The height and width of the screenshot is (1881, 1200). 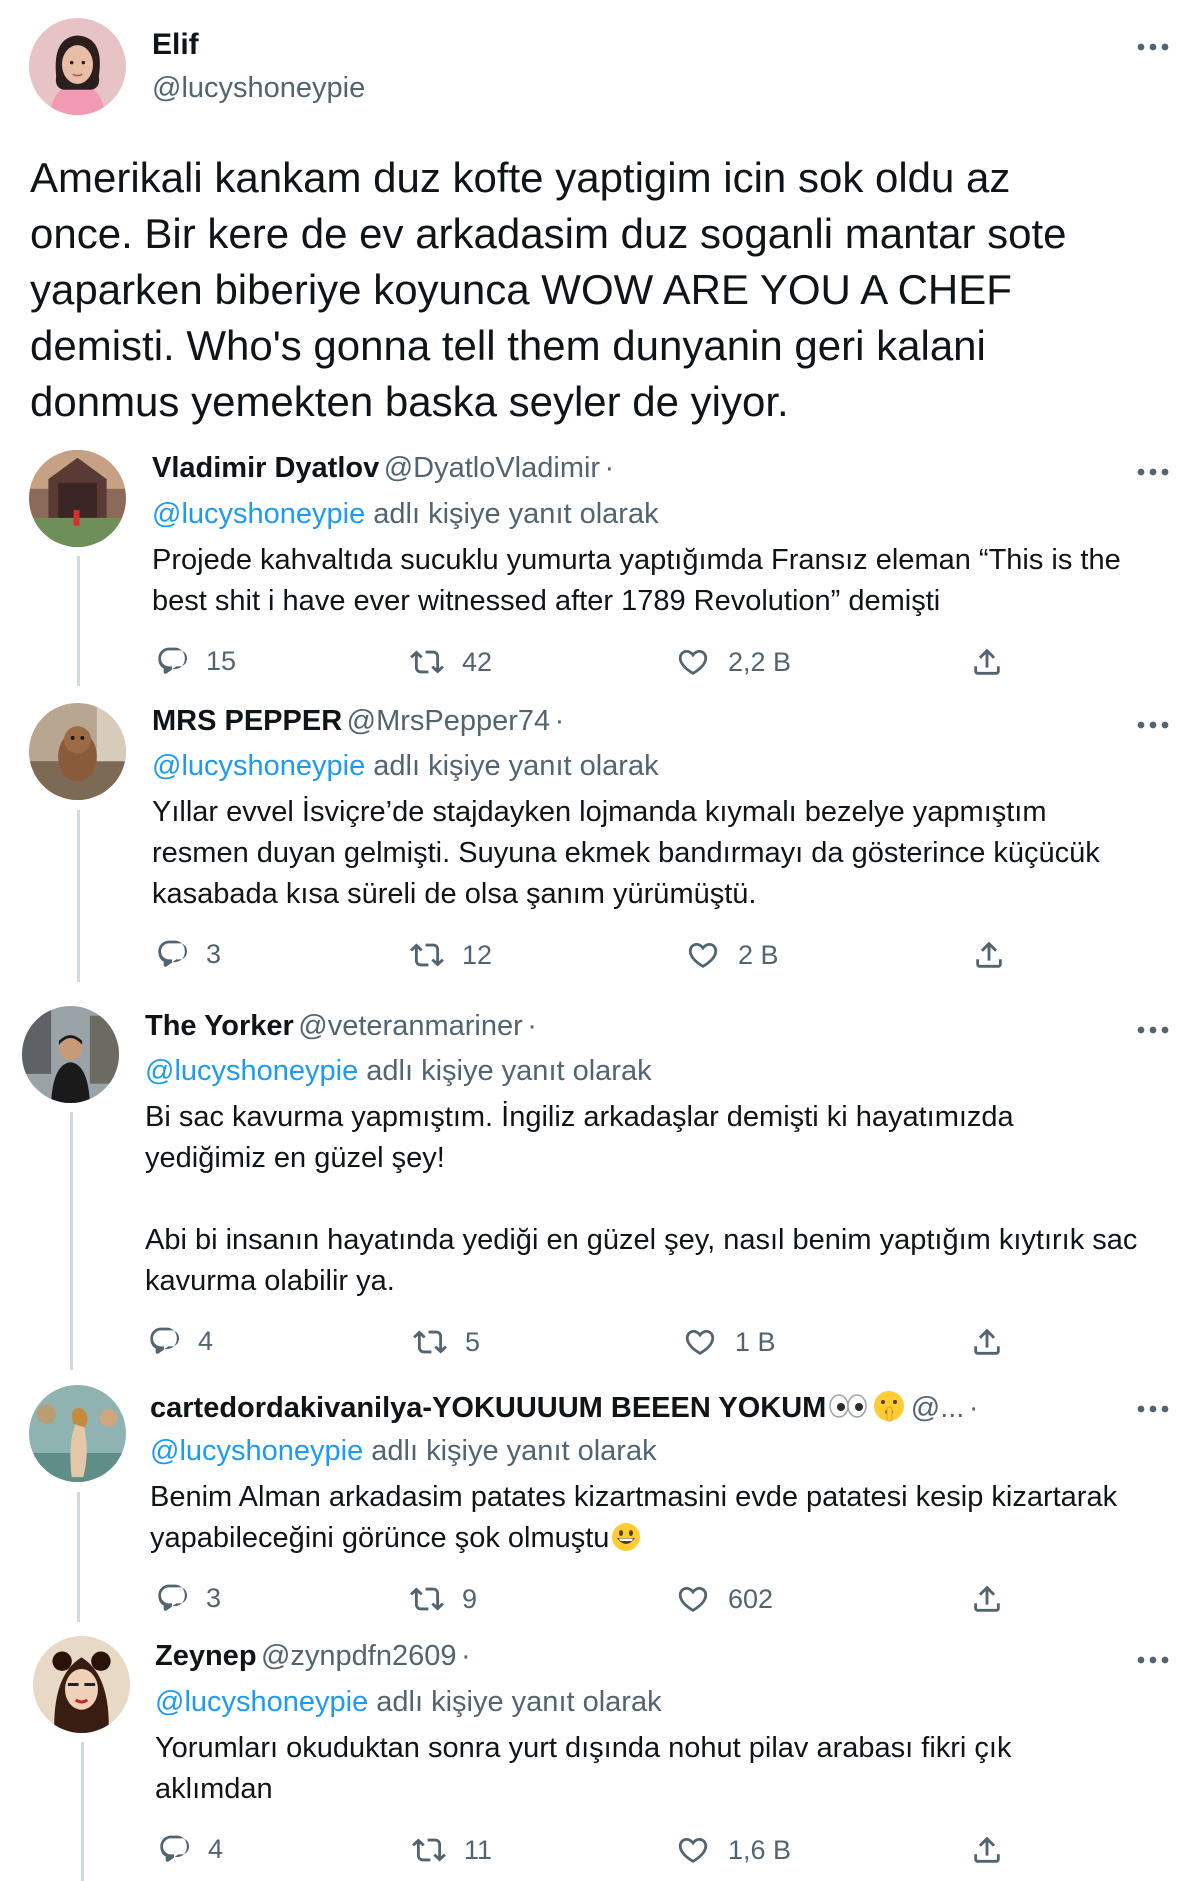 I want to click on reply-author-name: Vladimir Dyatlov, so click(x=265, y=468).